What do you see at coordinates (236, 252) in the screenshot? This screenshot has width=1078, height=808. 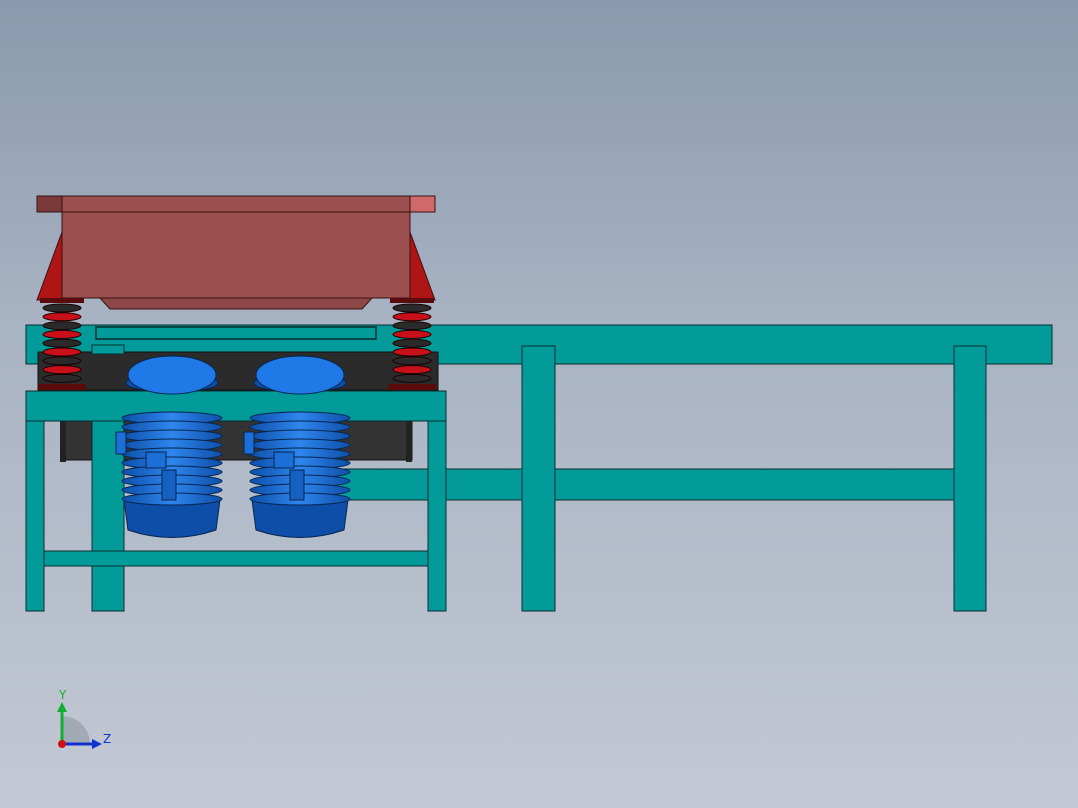 I see `vibration-table` at bounding box center [236, 252].